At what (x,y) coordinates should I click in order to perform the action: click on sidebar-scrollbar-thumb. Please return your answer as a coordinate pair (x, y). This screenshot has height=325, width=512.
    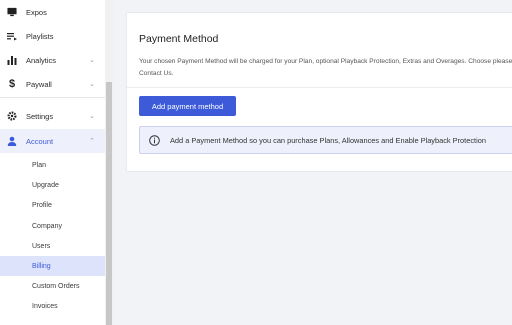
    Looking at the image, I should click on (109, 203).